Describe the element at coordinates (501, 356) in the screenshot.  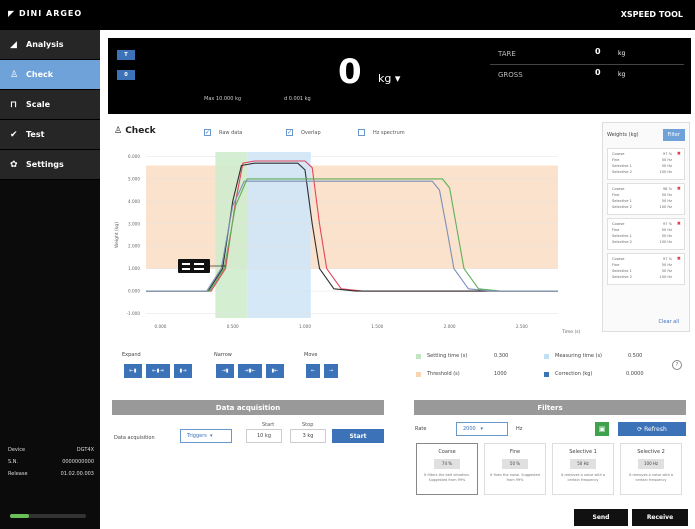
I see `settling-value: 0.300` at that location.